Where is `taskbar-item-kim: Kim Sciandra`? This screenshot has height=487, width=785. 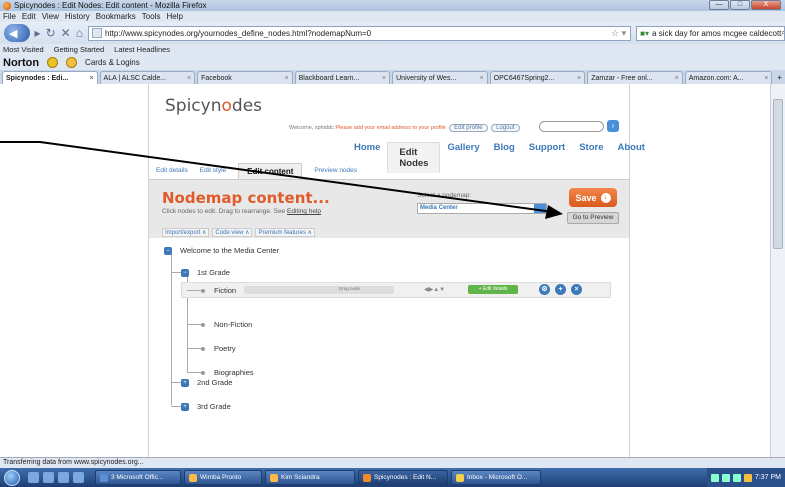
taskbar-item-kim: Kim Sciandra is located at coordinates (310, 477).